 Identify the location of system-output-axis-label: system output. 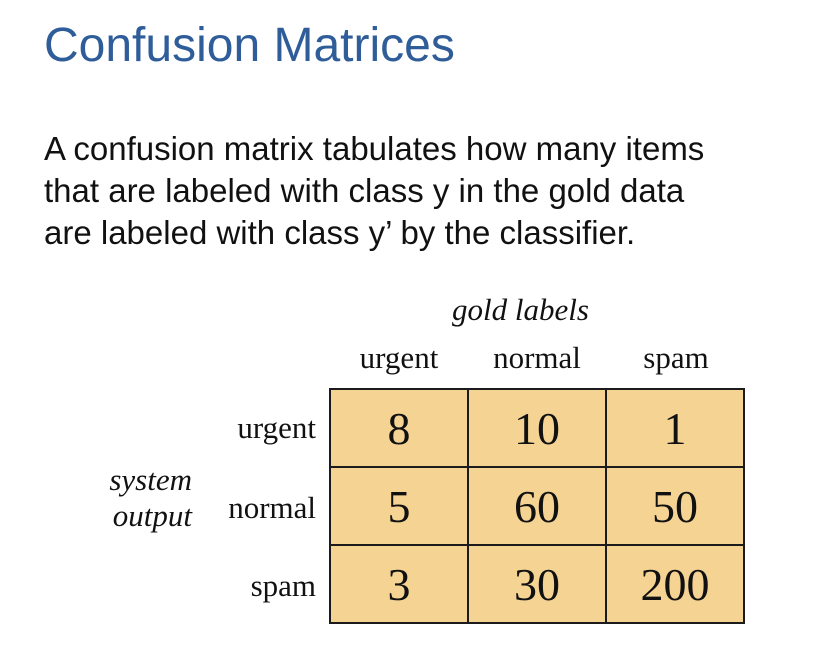
(136, 498).